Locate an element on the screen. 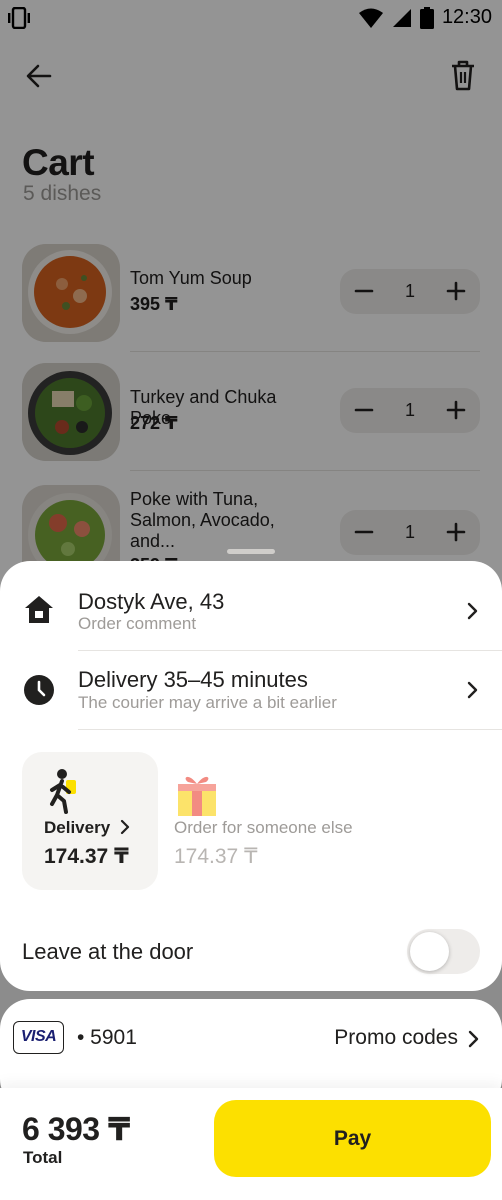  toggle-knob is located at coordinates (429, 951).